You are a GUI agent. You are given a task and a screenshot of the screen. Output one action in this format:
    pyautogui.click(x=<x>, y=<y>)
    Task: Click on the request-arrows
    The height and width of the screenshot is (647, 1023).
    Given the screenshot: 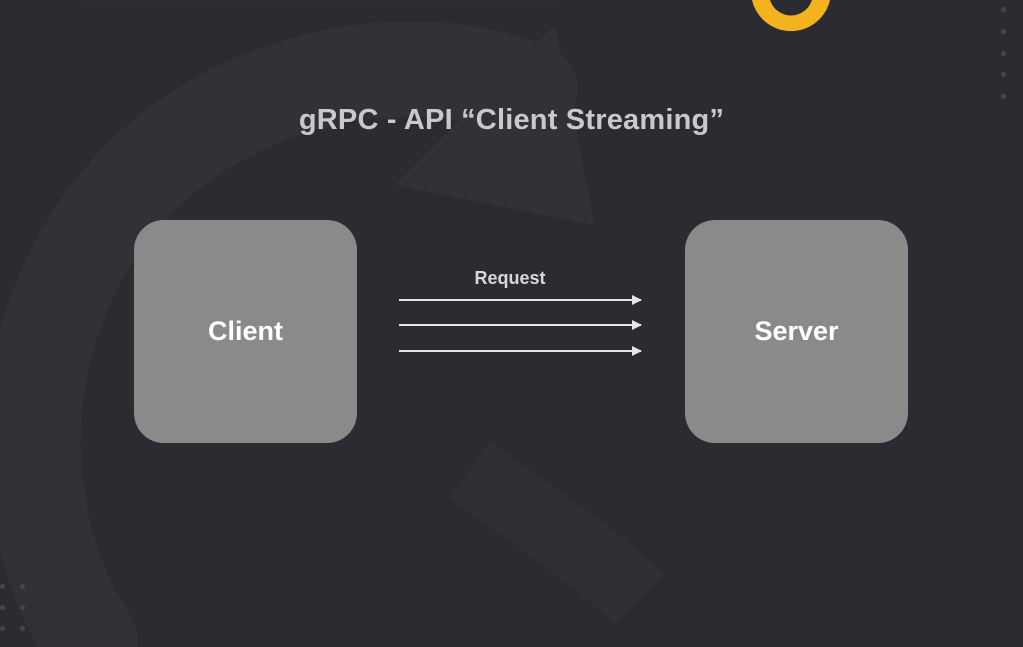 What is the action you would take?
    pyautogui.click(x=520, y=325)
    